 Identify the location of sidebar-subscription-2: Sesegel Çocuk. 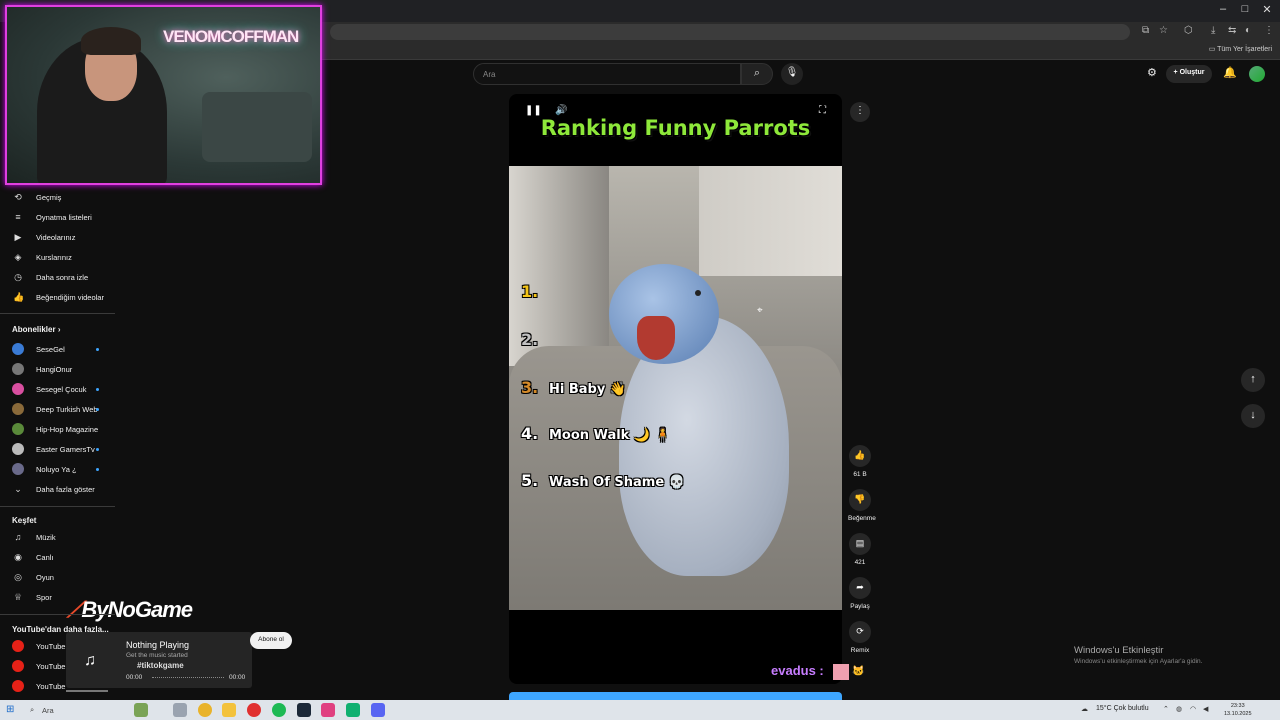
(57, 389).